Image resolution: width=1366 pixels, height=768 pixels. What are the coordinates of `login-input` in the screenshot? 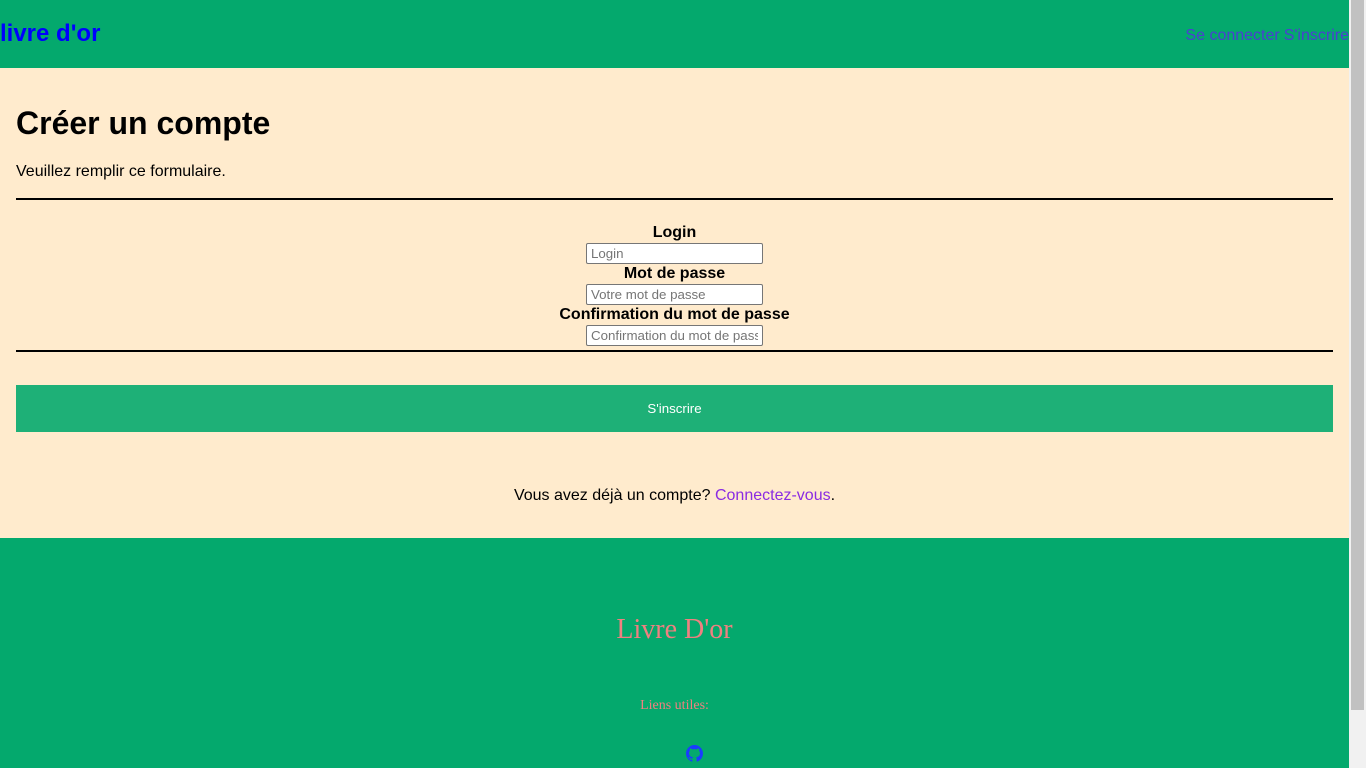 It's located at (674, 253).